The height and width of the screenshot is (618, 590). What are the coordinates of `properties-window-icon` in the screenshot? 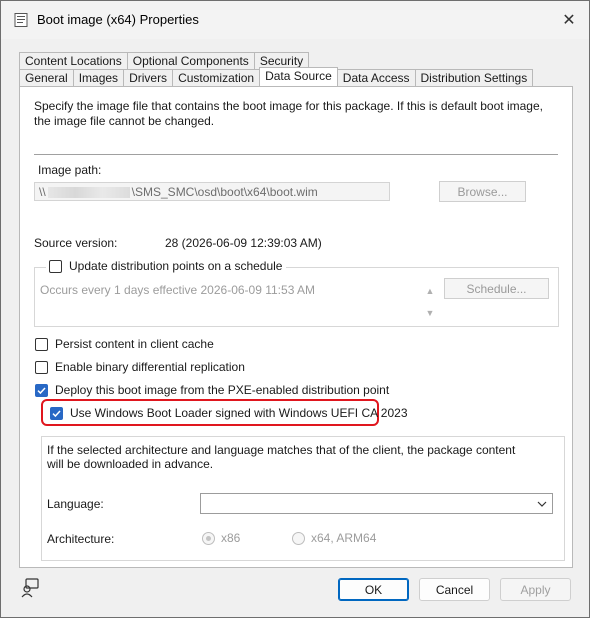 It's located at (21, 20).